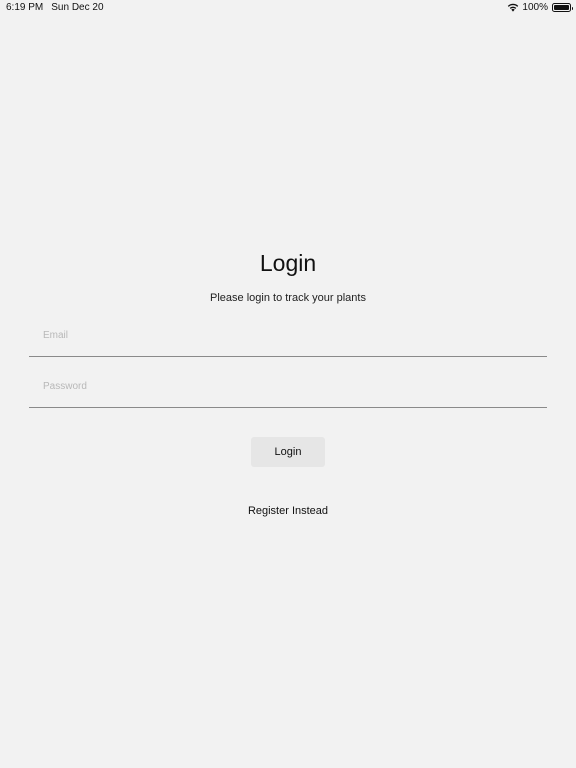 This screenshot has height=768, width=576. I want to click on register-instead-link: Register Instead, so click(288, 511).